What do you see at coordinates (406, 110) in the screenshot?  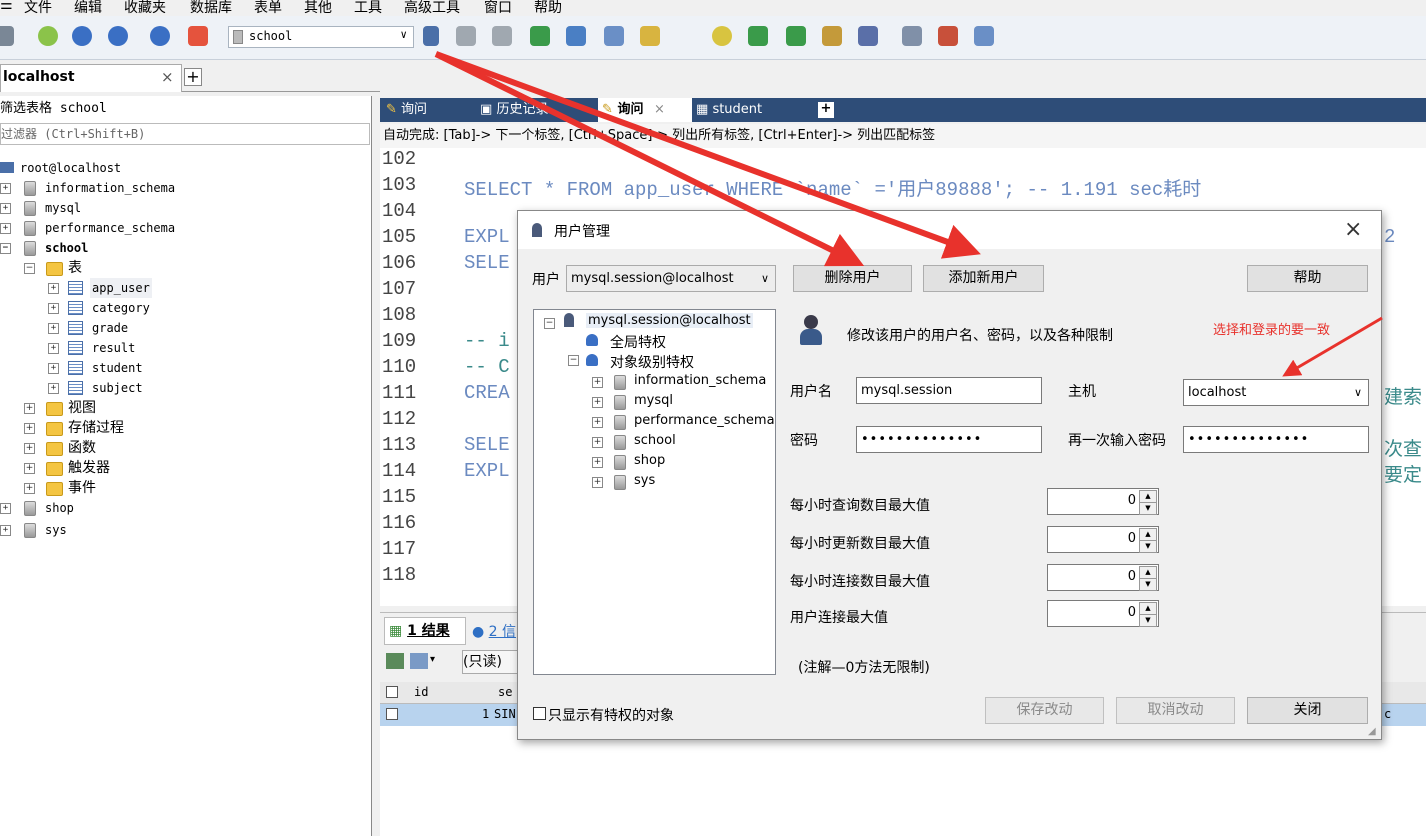 I see `tab-query-1: ✎ 询问` at bounding box center [406, 110].